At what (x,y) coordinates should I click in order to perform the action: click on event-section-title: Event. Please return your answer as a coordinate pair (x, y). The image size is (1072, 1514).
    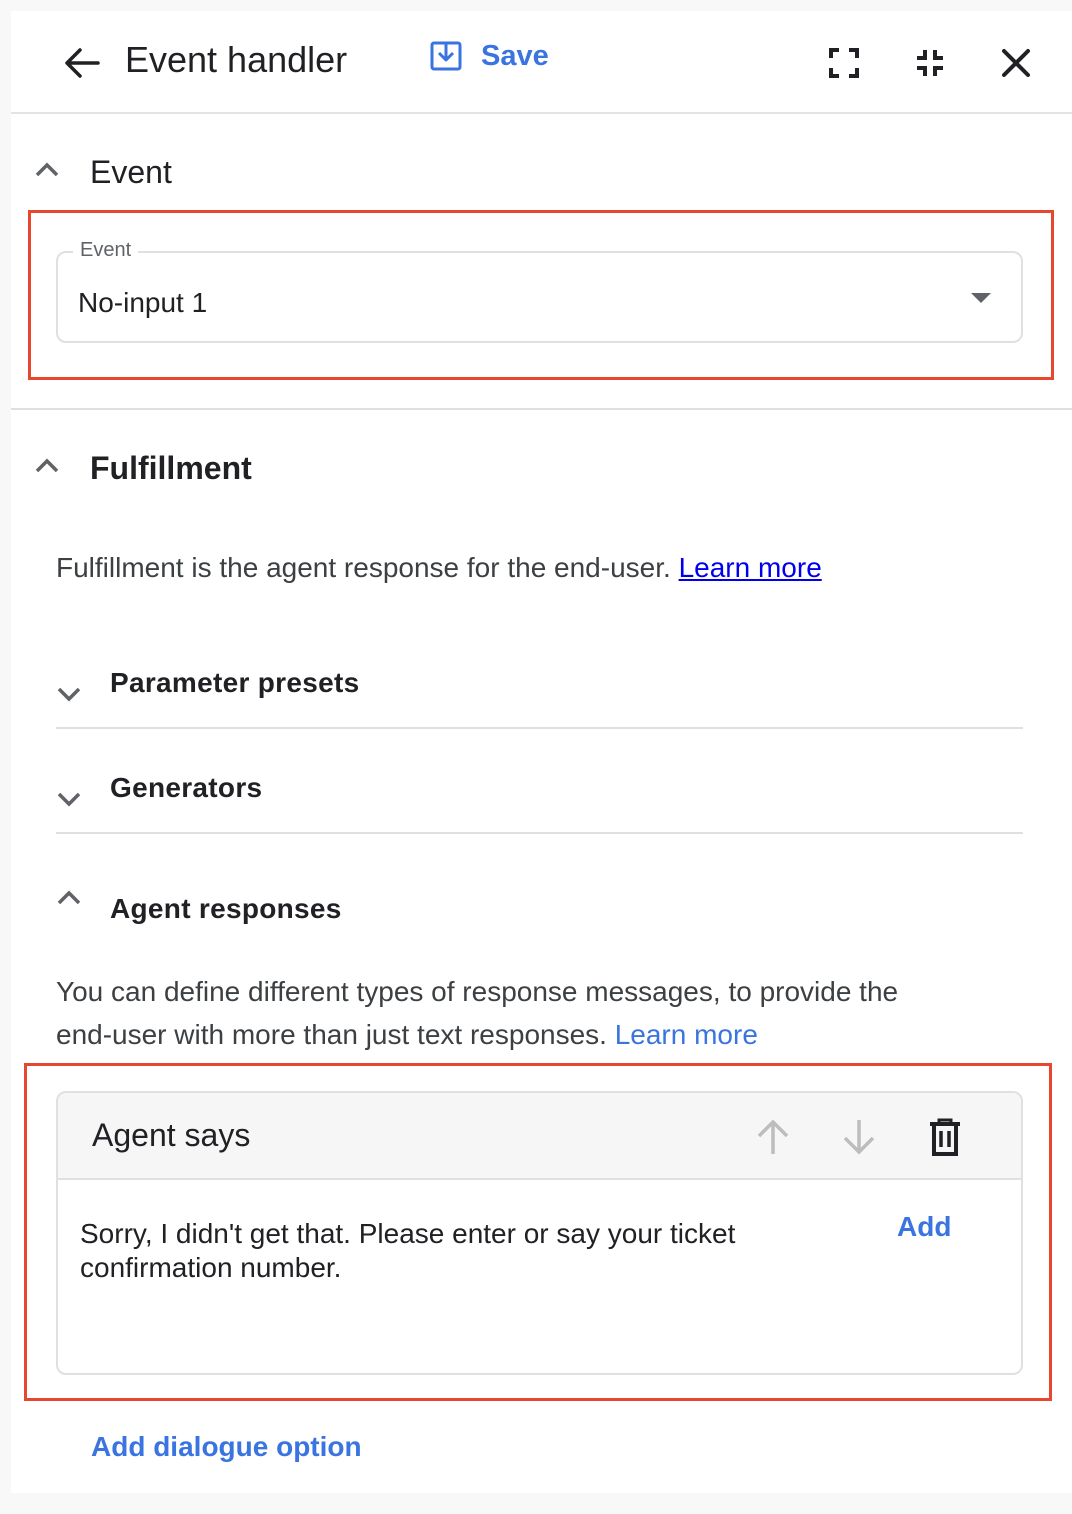
    Looking at the image, I should click on (131, 172).